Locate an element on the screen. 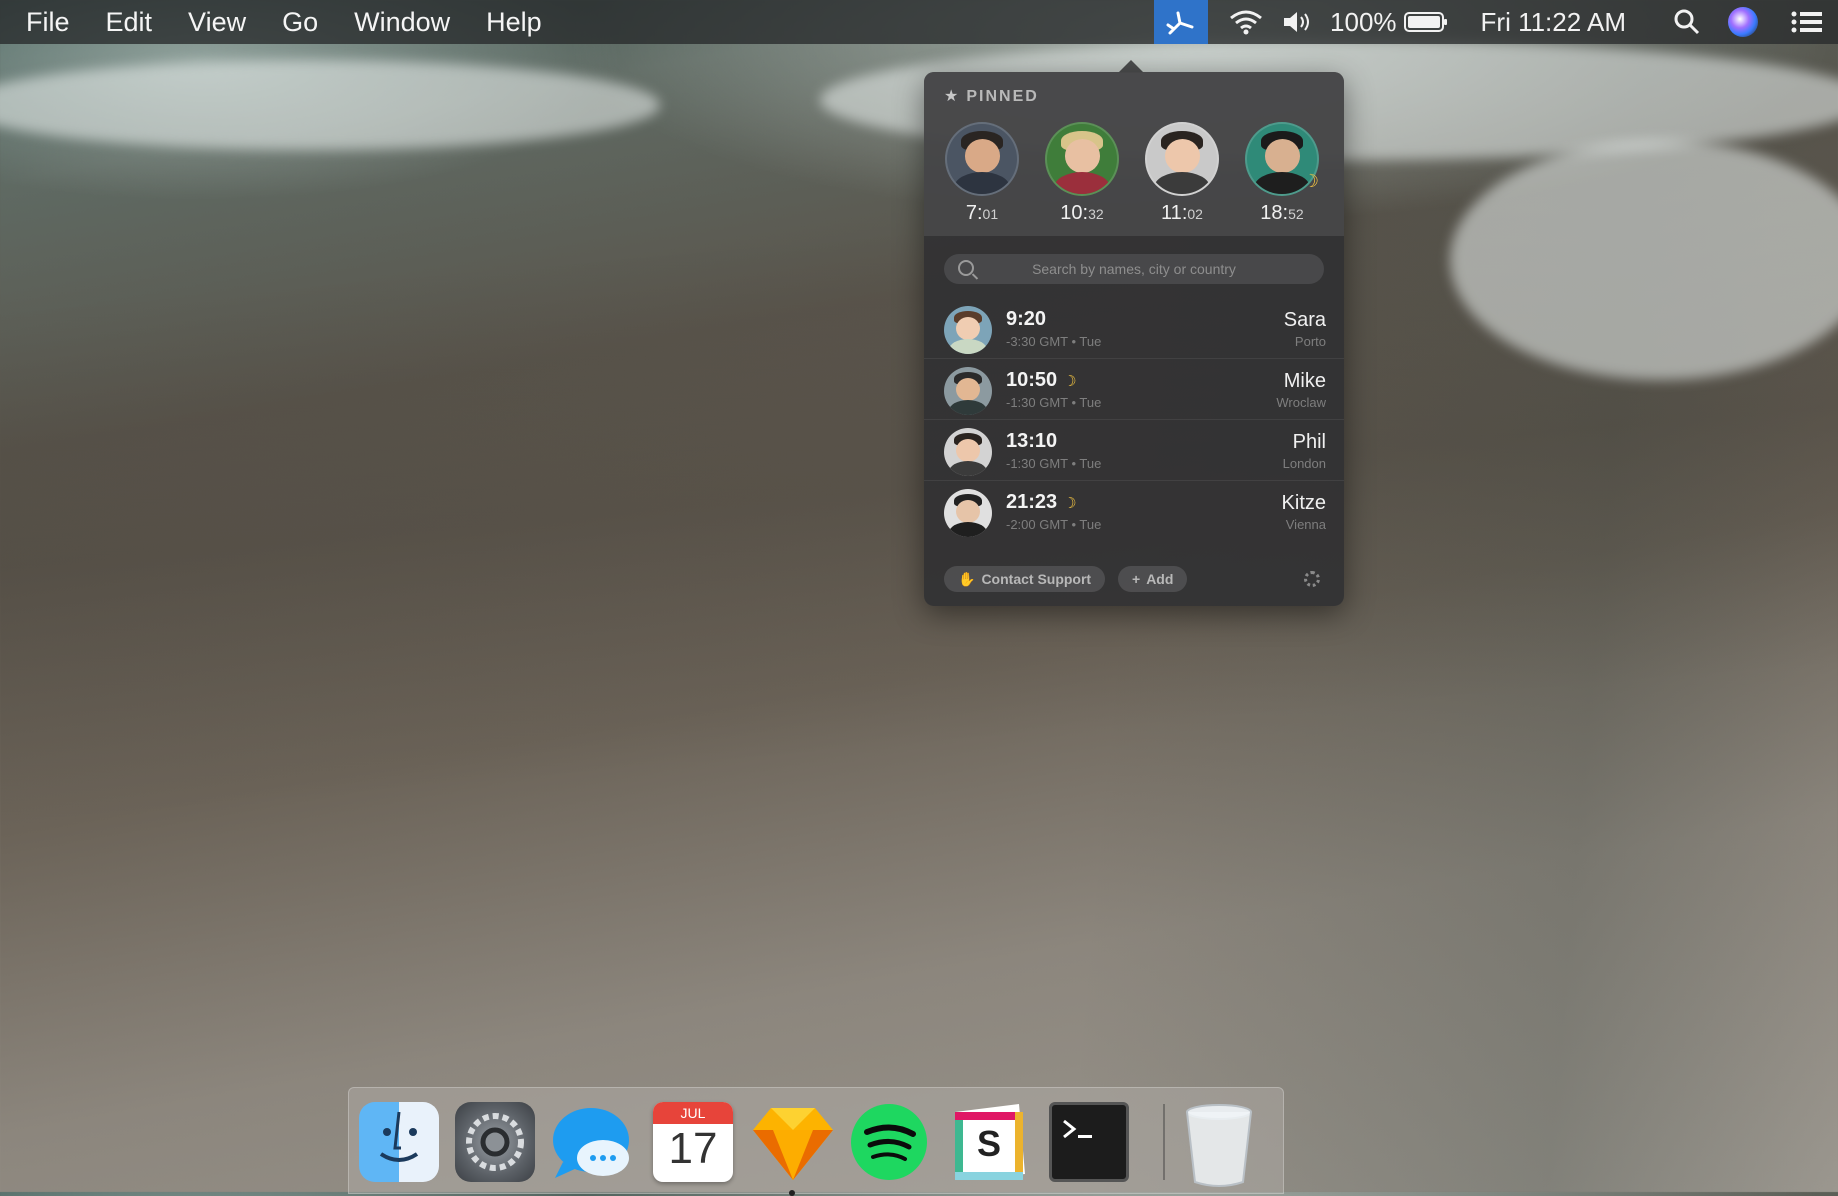  pinned-person-4: ☽ 18:52 is located at coordinates (1282, 173).